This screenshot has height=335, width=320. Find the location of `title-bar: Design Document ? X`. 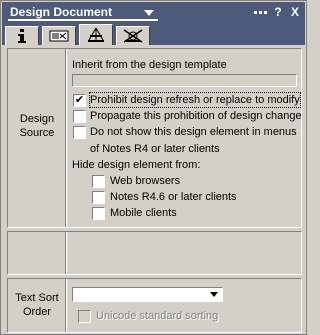

title-bar: Design Document ? X is located at coordinates (153, 12).